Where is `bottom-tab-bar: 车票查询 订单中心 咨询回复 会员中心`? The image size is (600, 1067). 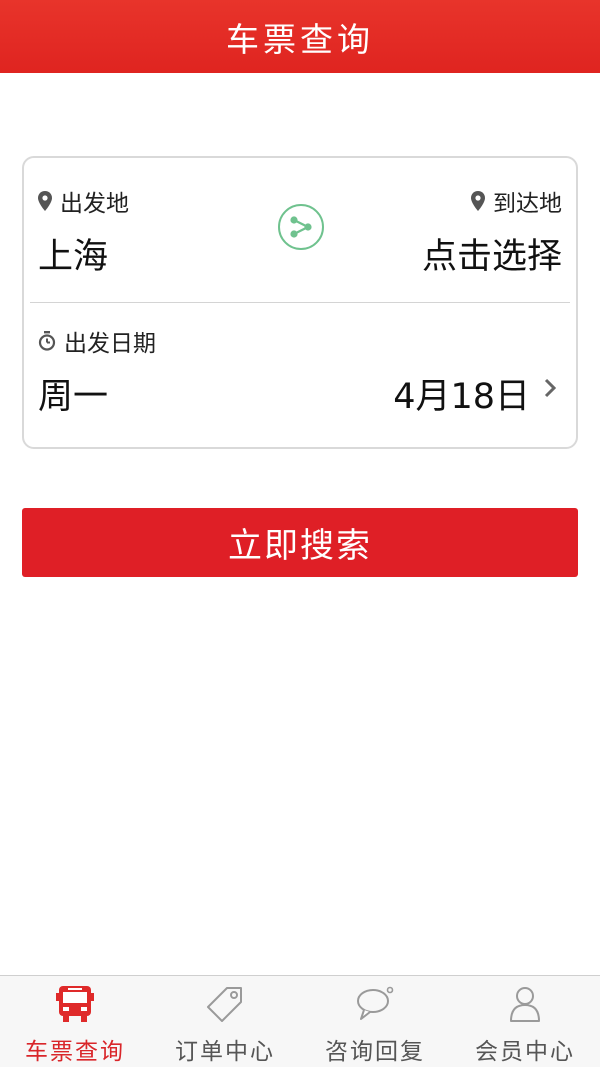 bottom-tab-bar: 车票查询 订单中心 咨询回复 会员中心 is located at coordinates (300, 1021).